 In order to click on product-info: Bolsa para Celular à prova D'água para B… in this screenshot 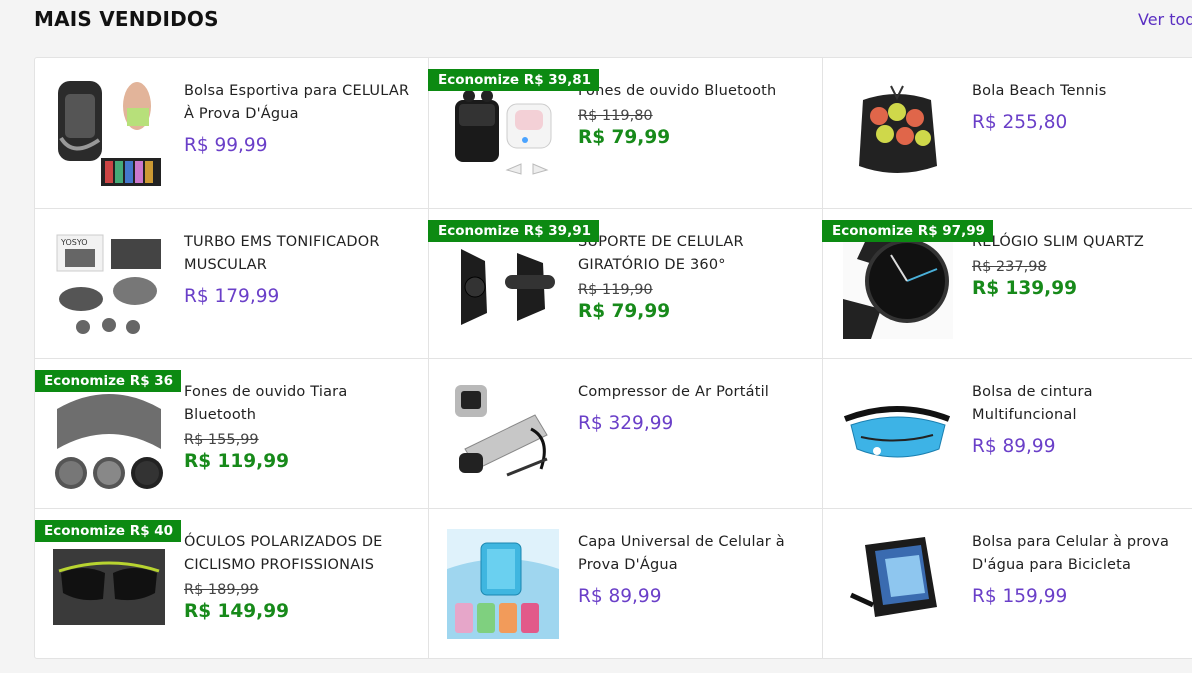, I will do `click(1082, 569)`.